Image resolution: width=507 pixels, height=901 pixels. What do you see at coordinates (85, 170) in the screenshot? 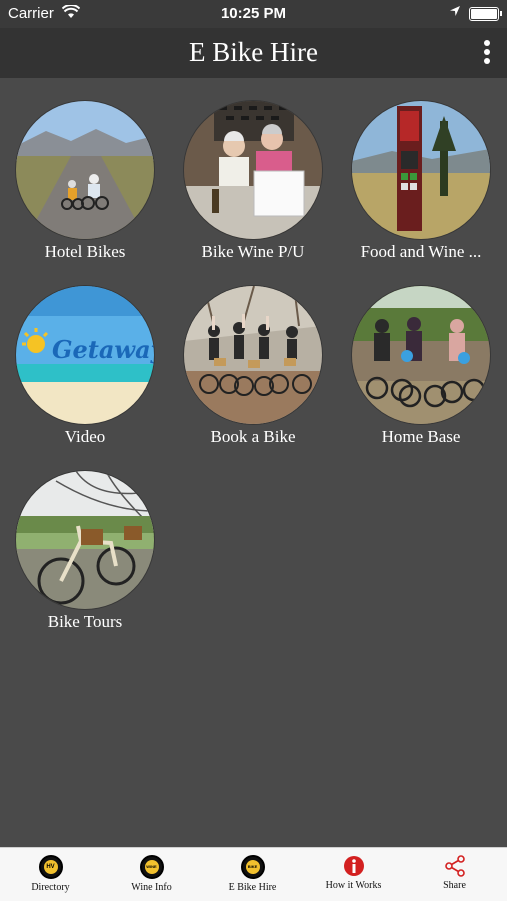
I see `hotel-bikes-photo` at bounding box center [85, 170].